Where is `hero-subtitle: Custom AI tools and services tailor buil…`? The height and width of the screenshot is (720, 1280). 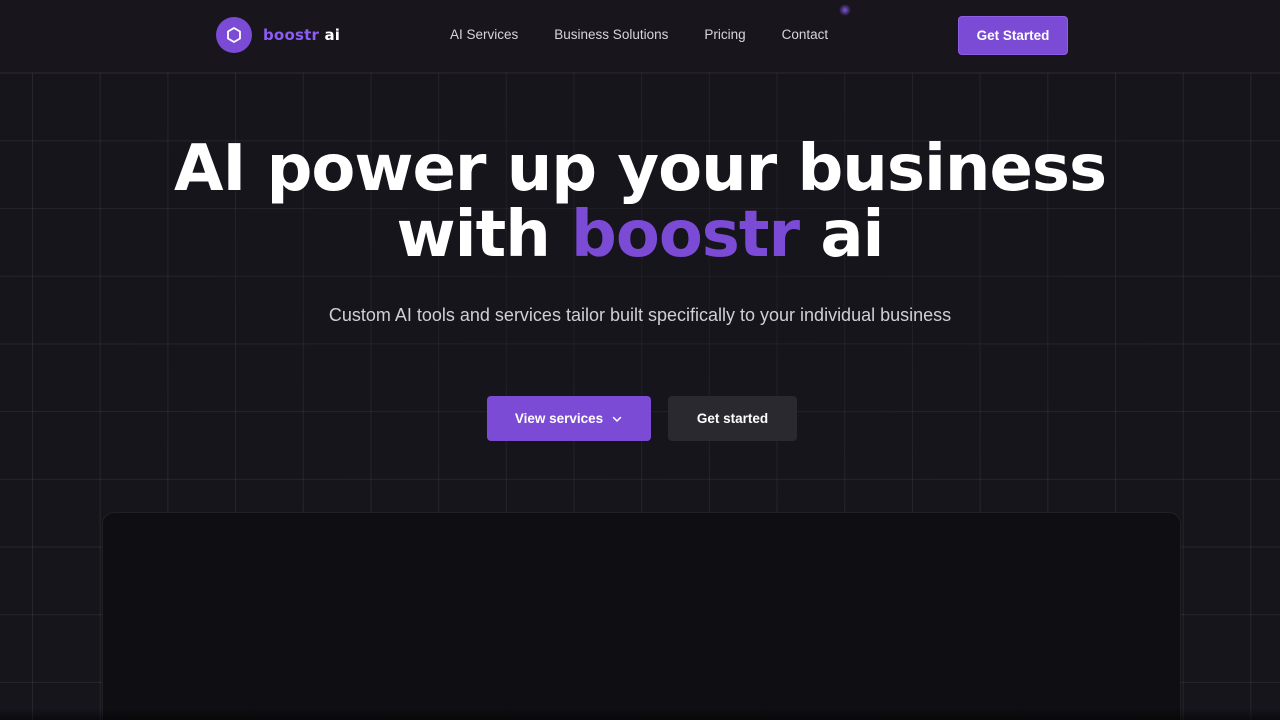
hero-subtitle: Custom AI tools and services tailor buil… is located at coordinates (640, 315).